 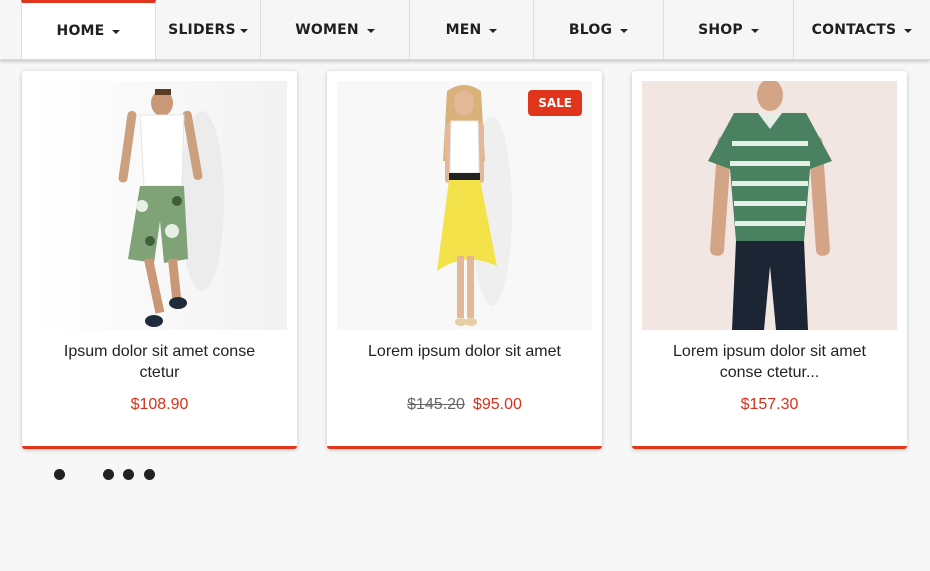 I want to click on nav-item-home: HOME, so click(x=88, y=29).